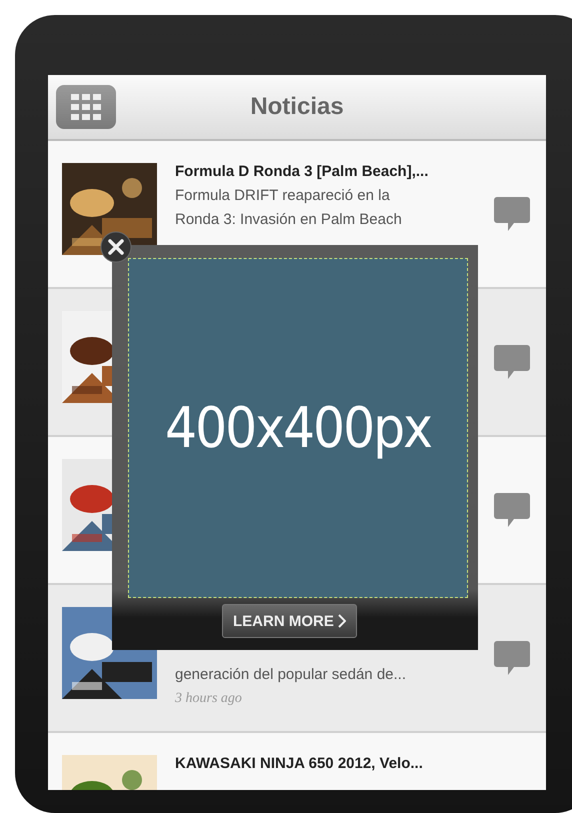 This screenshot has height=813, width=572. What do you see at coordinates (289, 621) in the screenshot?
I see `learn-more-button: LEARN MORE` at bounding box center [289, 621].